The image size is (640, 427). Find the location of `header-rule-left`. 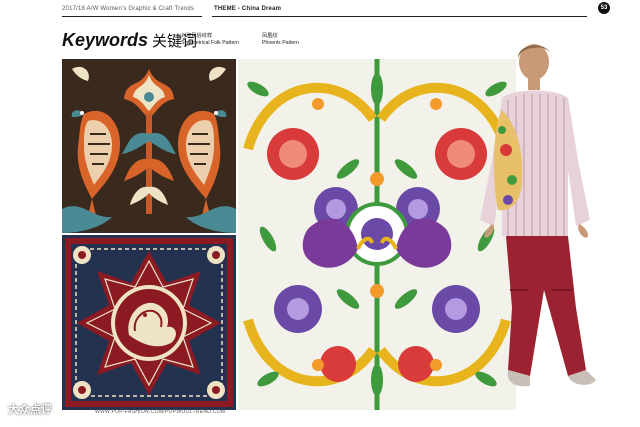

header-rule-left is located at coordinates (132, 16).